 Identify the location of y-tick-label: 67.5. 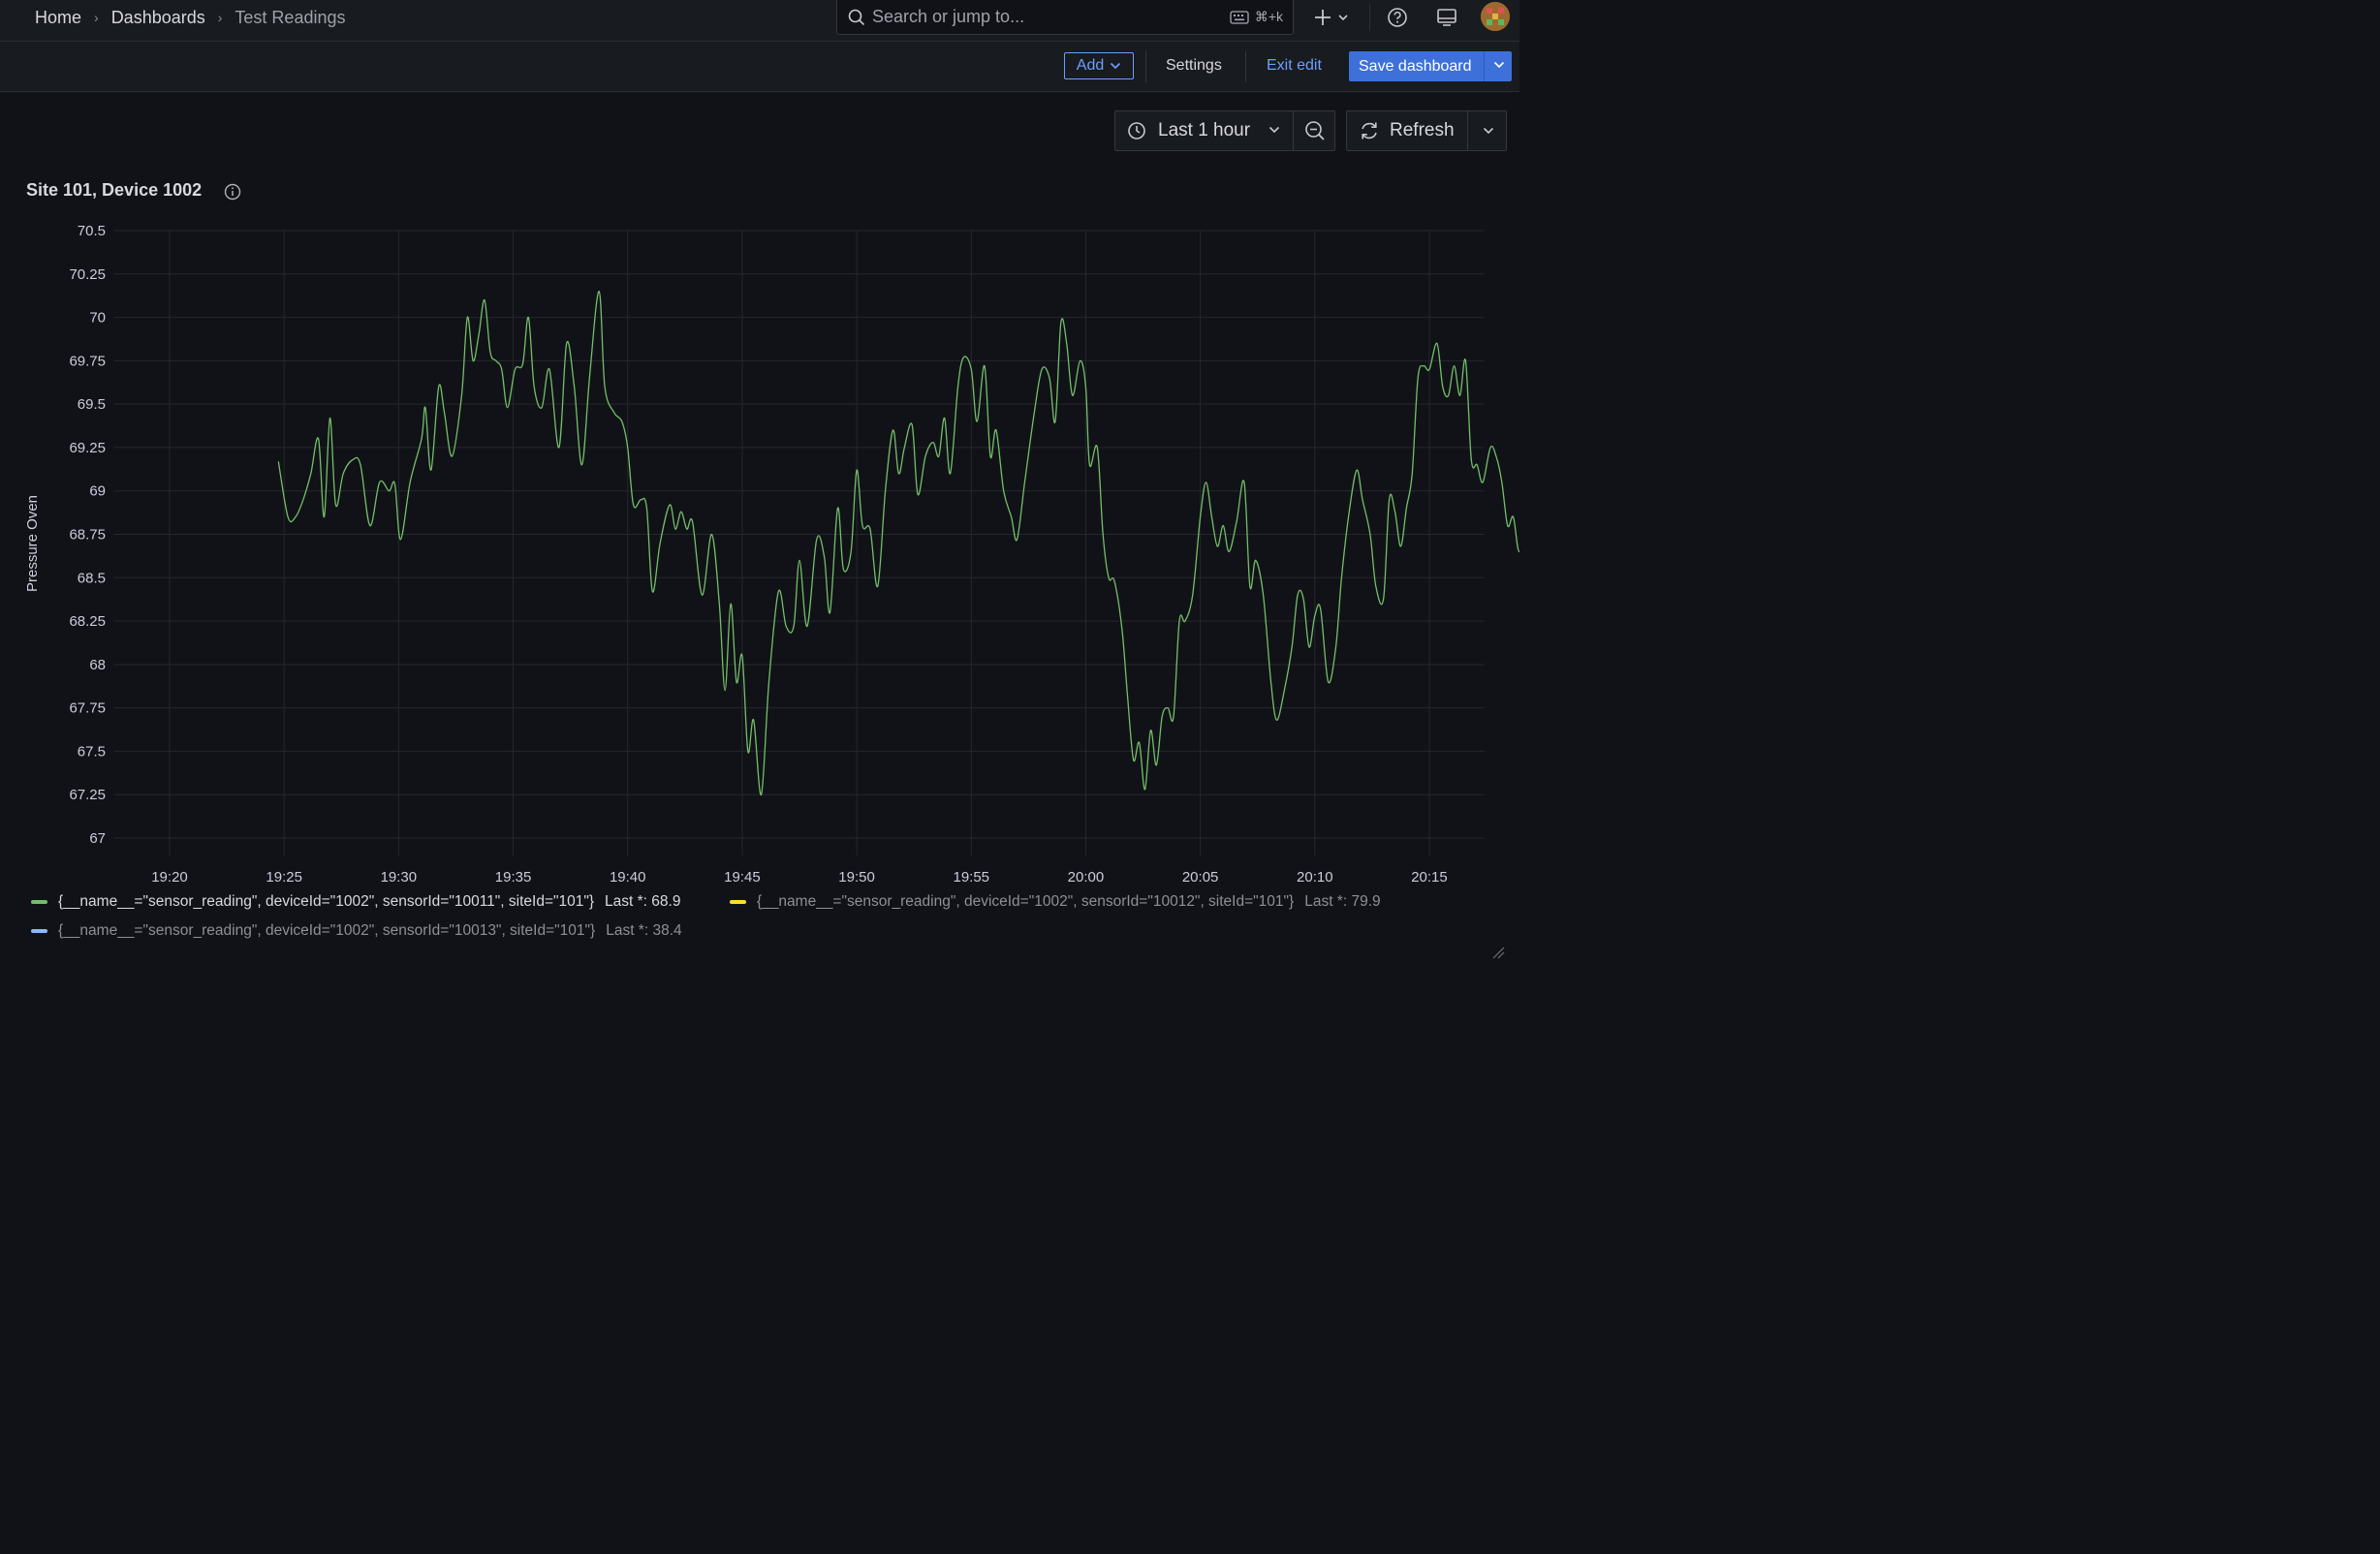
(92, 752).